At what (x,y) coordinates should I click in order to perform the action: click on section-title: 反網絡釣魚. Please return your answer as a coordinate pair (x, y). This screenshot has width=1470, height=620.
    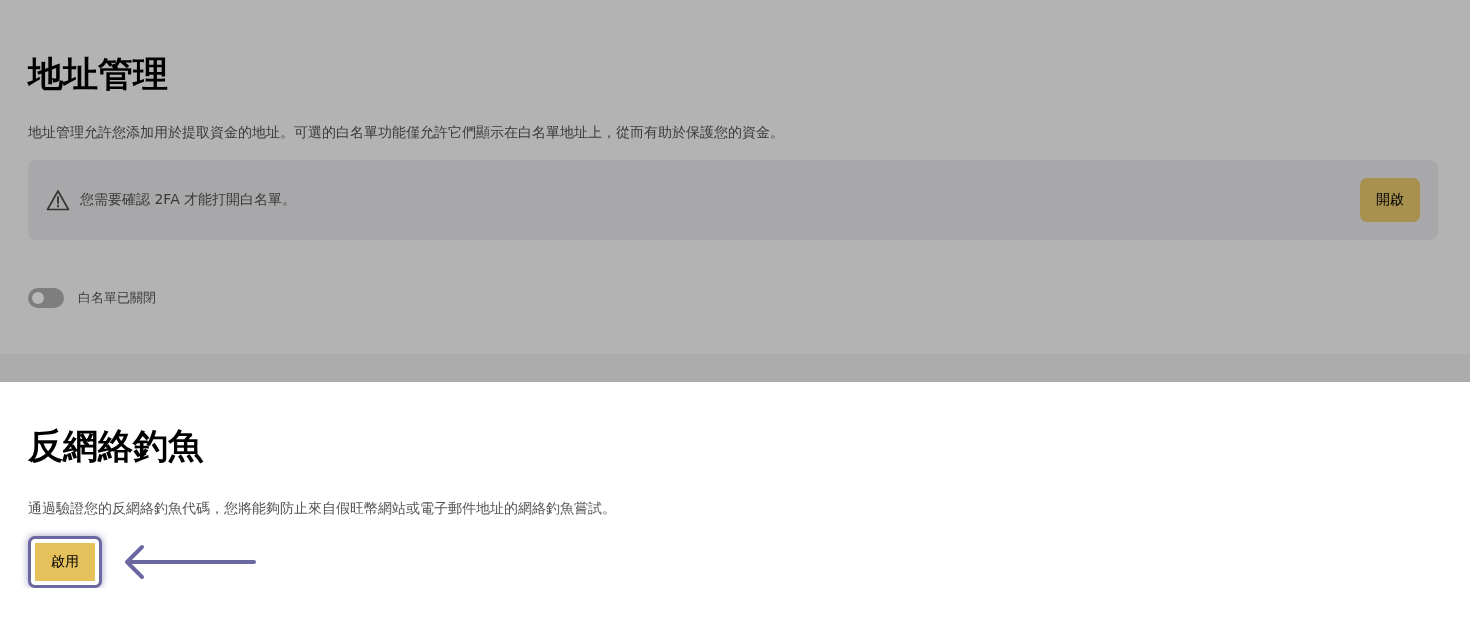
    Looking at the image, I should click on (116, 446).